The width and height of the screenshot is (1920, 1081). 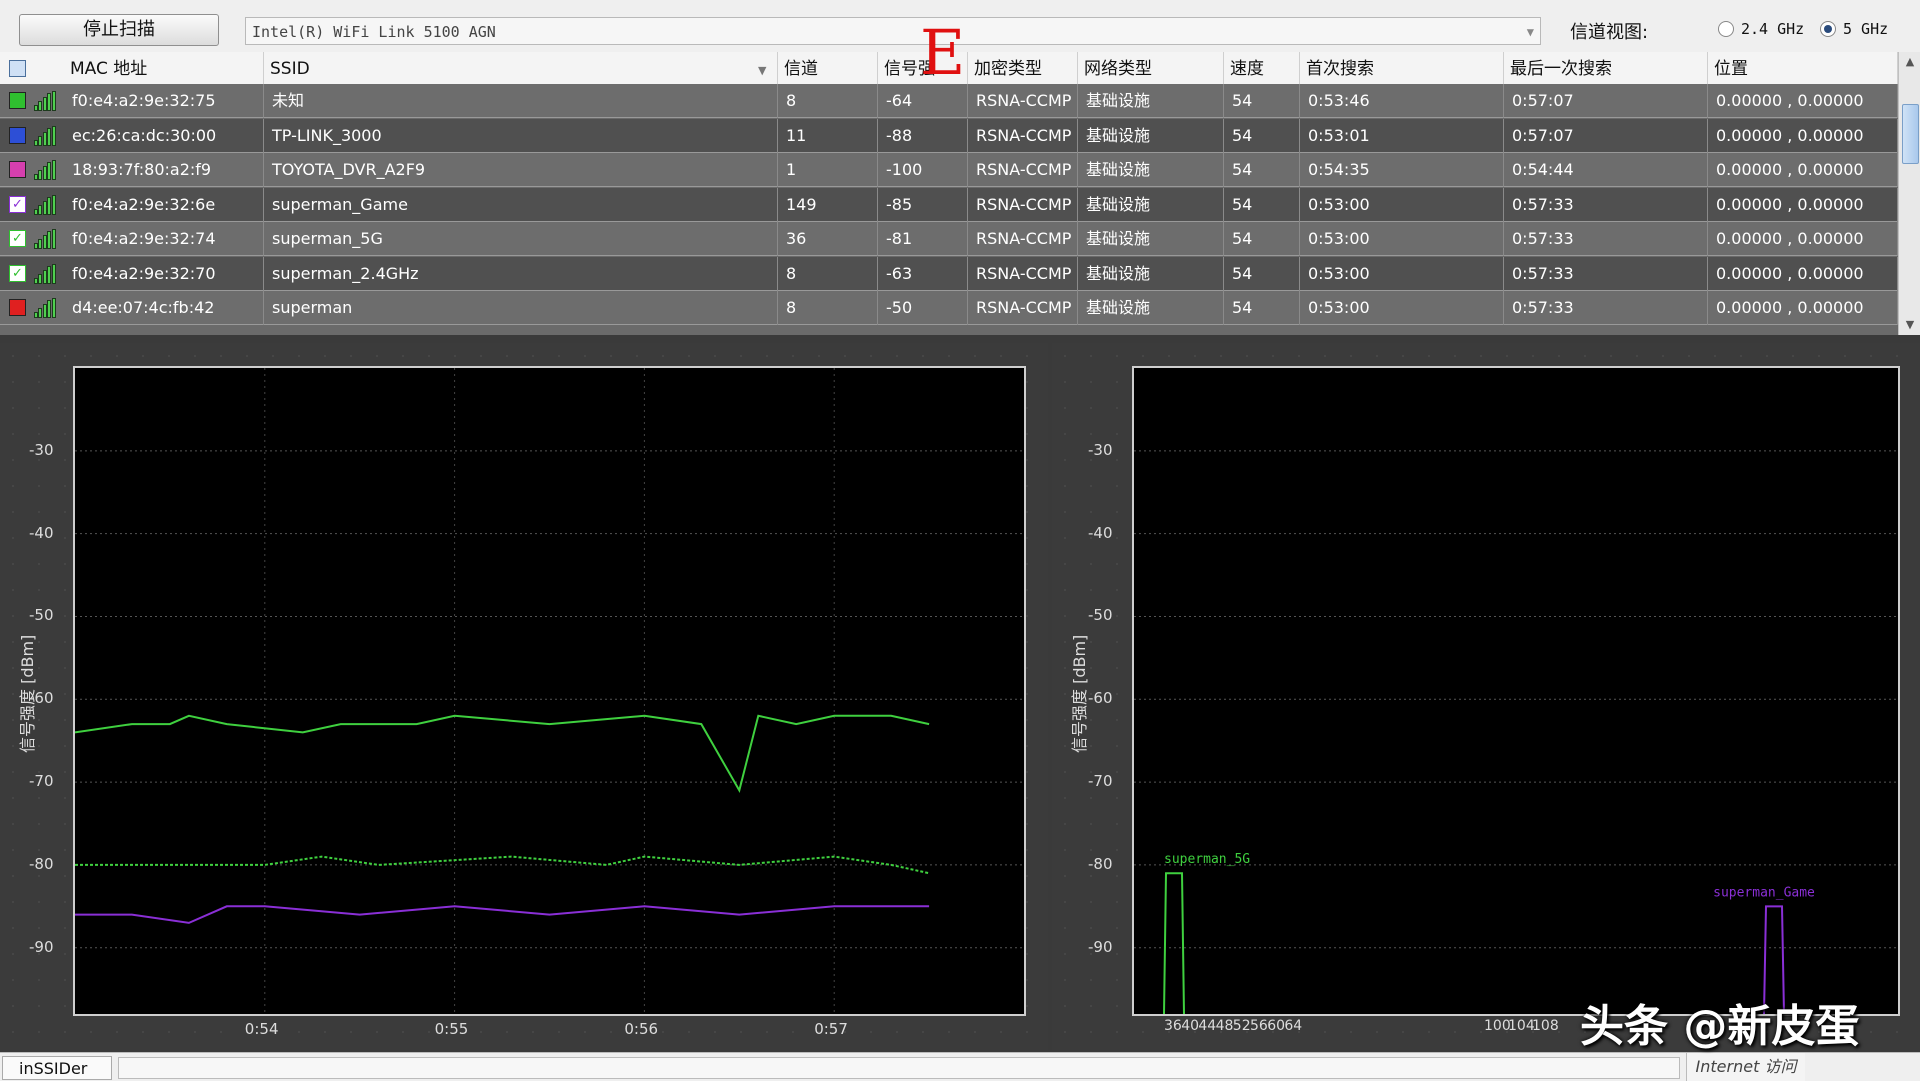 I want to click on column-header: 最后一次搜索, so click(x=1606, y=68).